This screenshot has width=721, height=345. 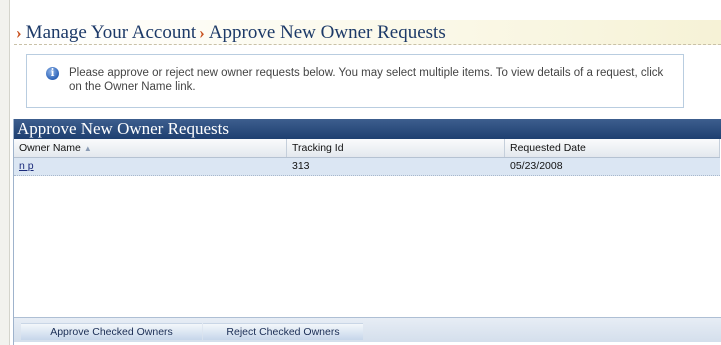 What do you see at coordinates (150, 148) in the screenshot?
I see `column-header-owner-name: Owner Name ▲` at bounding box center [150, 148].